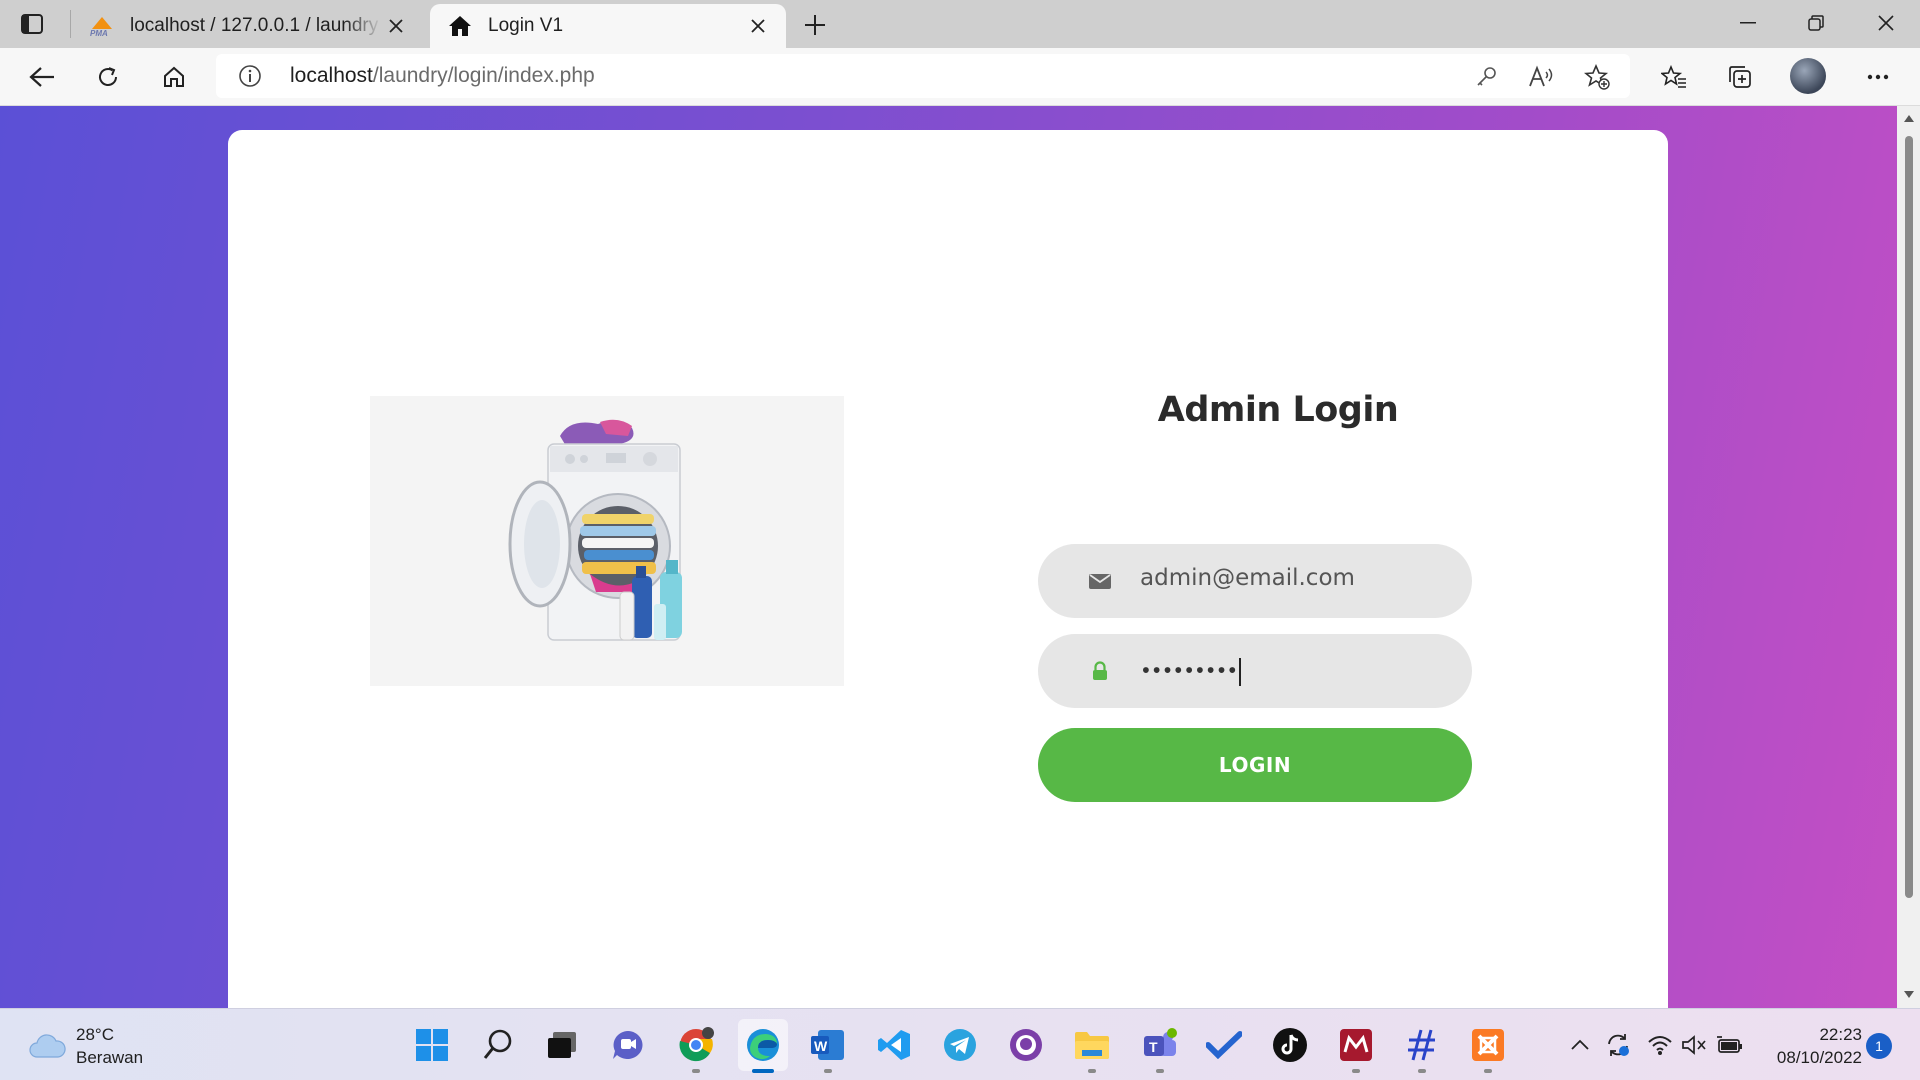  I want to click on vertical-scrollbar, so click(1908, 557).